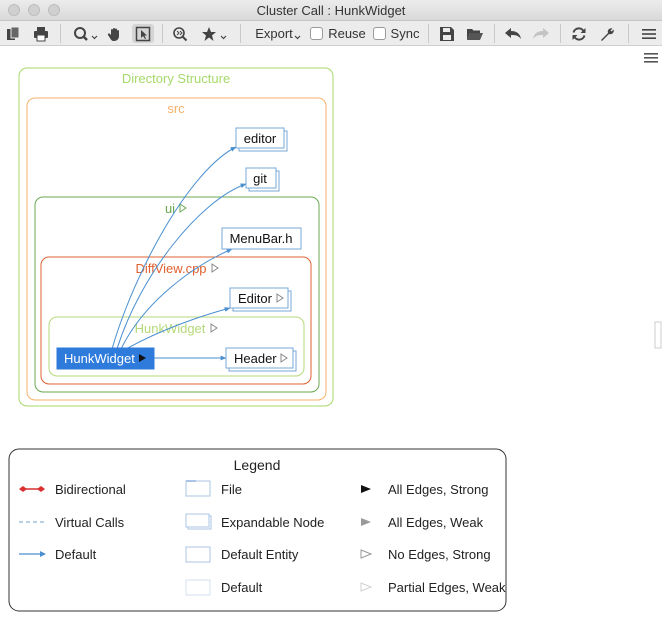 The height and width of the screenshot is (620, 662). I want to click on node-git-file-label: git, so click(260, 178).